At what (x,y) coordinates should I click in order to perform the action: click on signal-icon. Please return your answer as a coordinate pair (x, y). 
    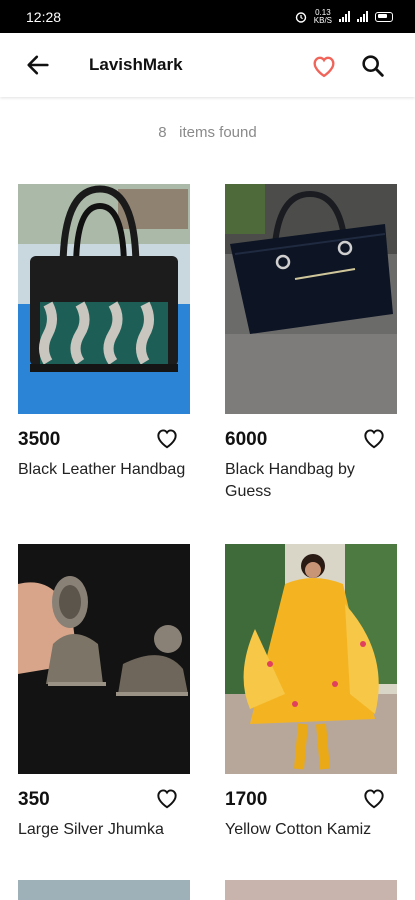
    Looking at the image, I should click on (344, 16).